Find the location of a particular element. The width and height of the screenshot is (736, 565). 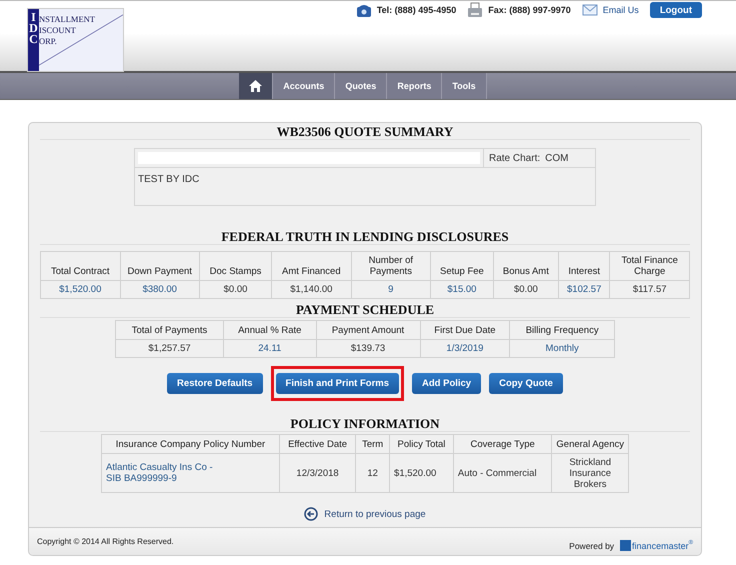

section-title: WB23506 QUOTE SUMMARY is located at coordinates (365, 131).